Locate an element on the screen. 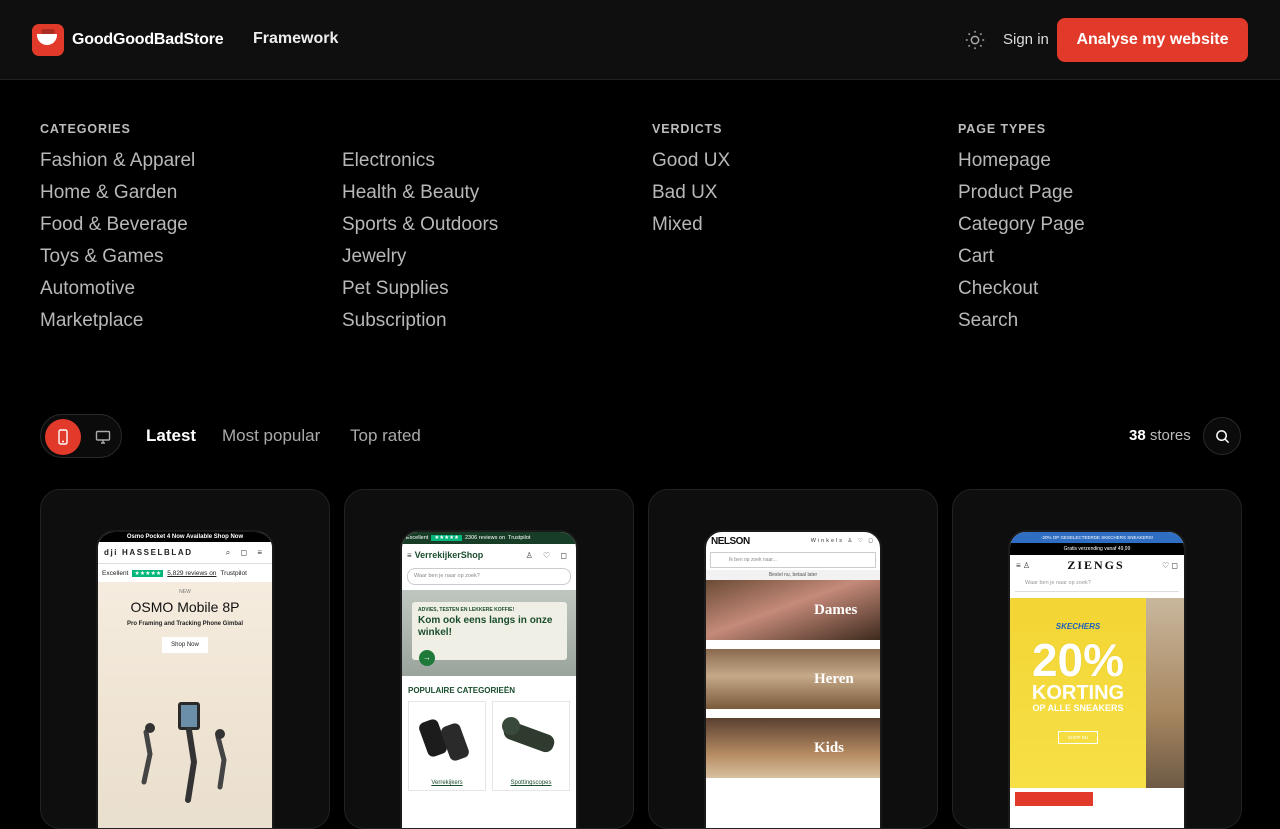 This screenshot has height=829, width=1280. tile-label: Spottingscopes is located at coordinates (531, 783).